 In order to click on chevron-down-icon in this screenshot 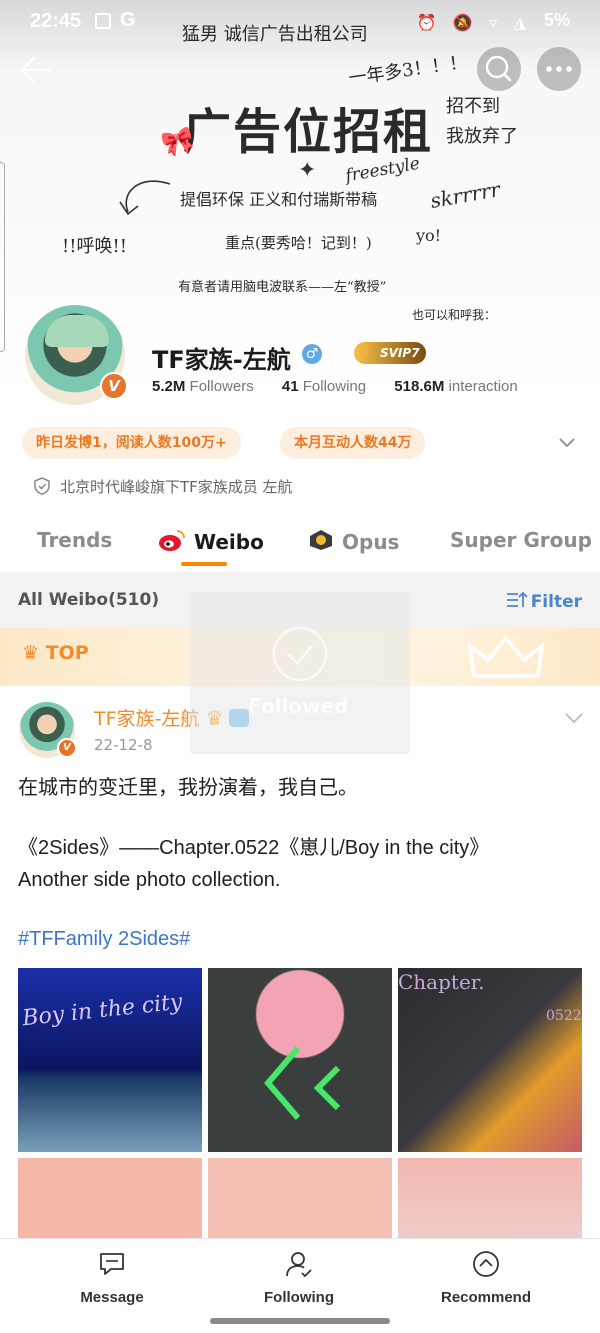, I will do `click(567, 442)`.